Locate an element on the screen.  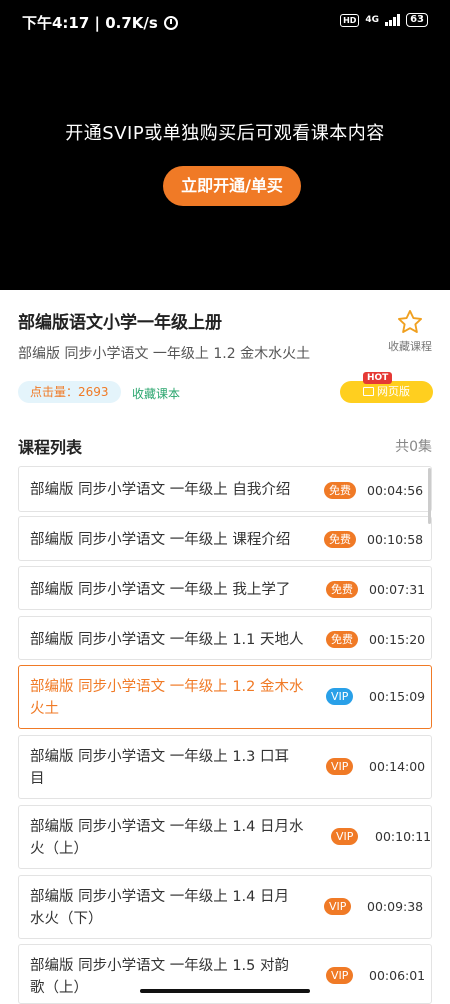
lesson-title-line1: 部编版 同步小学语文 一年级上 自我介绍 is located at coordinates (160, 490).